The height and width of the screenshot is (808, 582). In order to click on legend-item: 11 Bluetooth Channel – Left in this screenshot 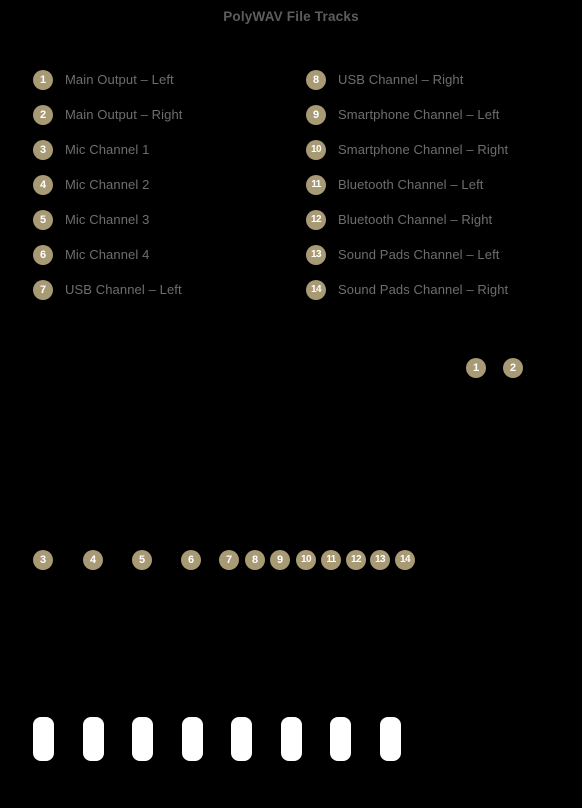, I will do `click(407, 184)`.